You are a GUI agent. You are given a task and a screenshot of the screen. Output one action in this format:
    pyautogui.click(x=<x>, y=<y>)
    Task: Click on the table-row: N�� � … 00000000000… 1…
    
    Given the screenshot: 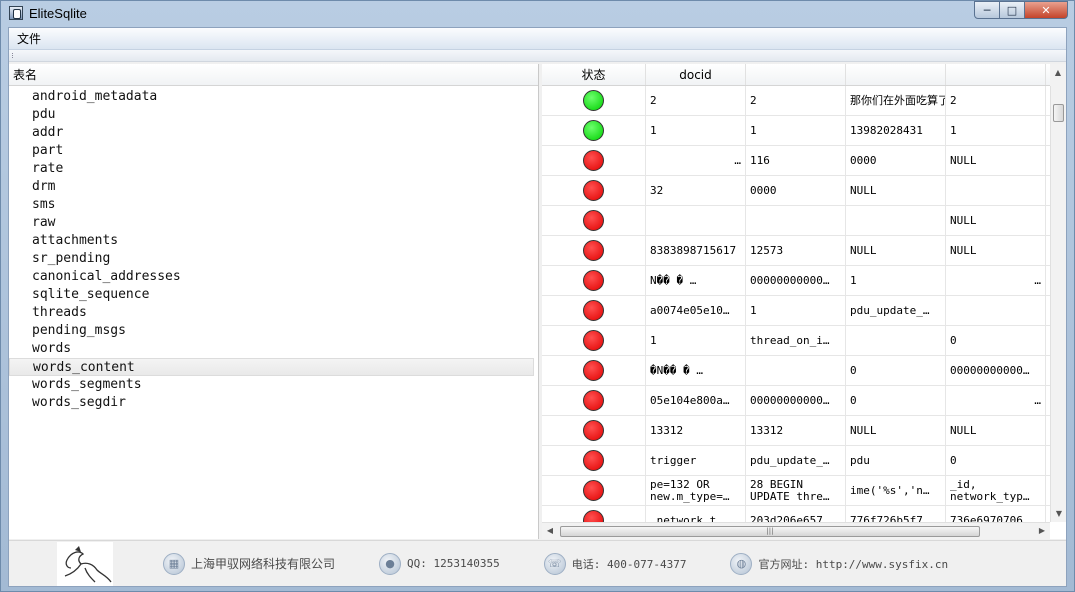 What is the action you would take?
    pyautogui.click(x=796, y=281)
    